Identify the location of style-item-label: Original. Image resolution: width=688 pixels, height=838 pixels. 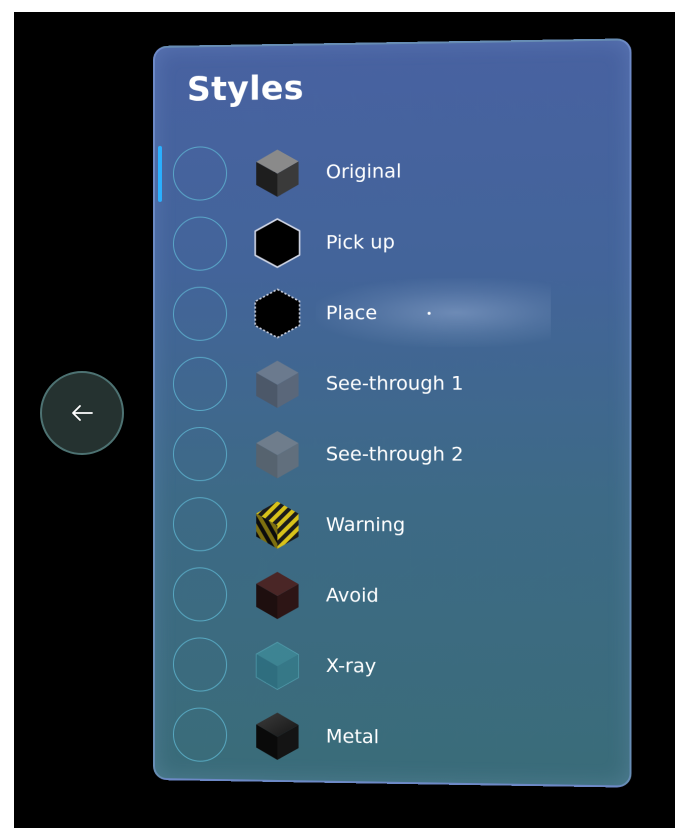
(363, 172).